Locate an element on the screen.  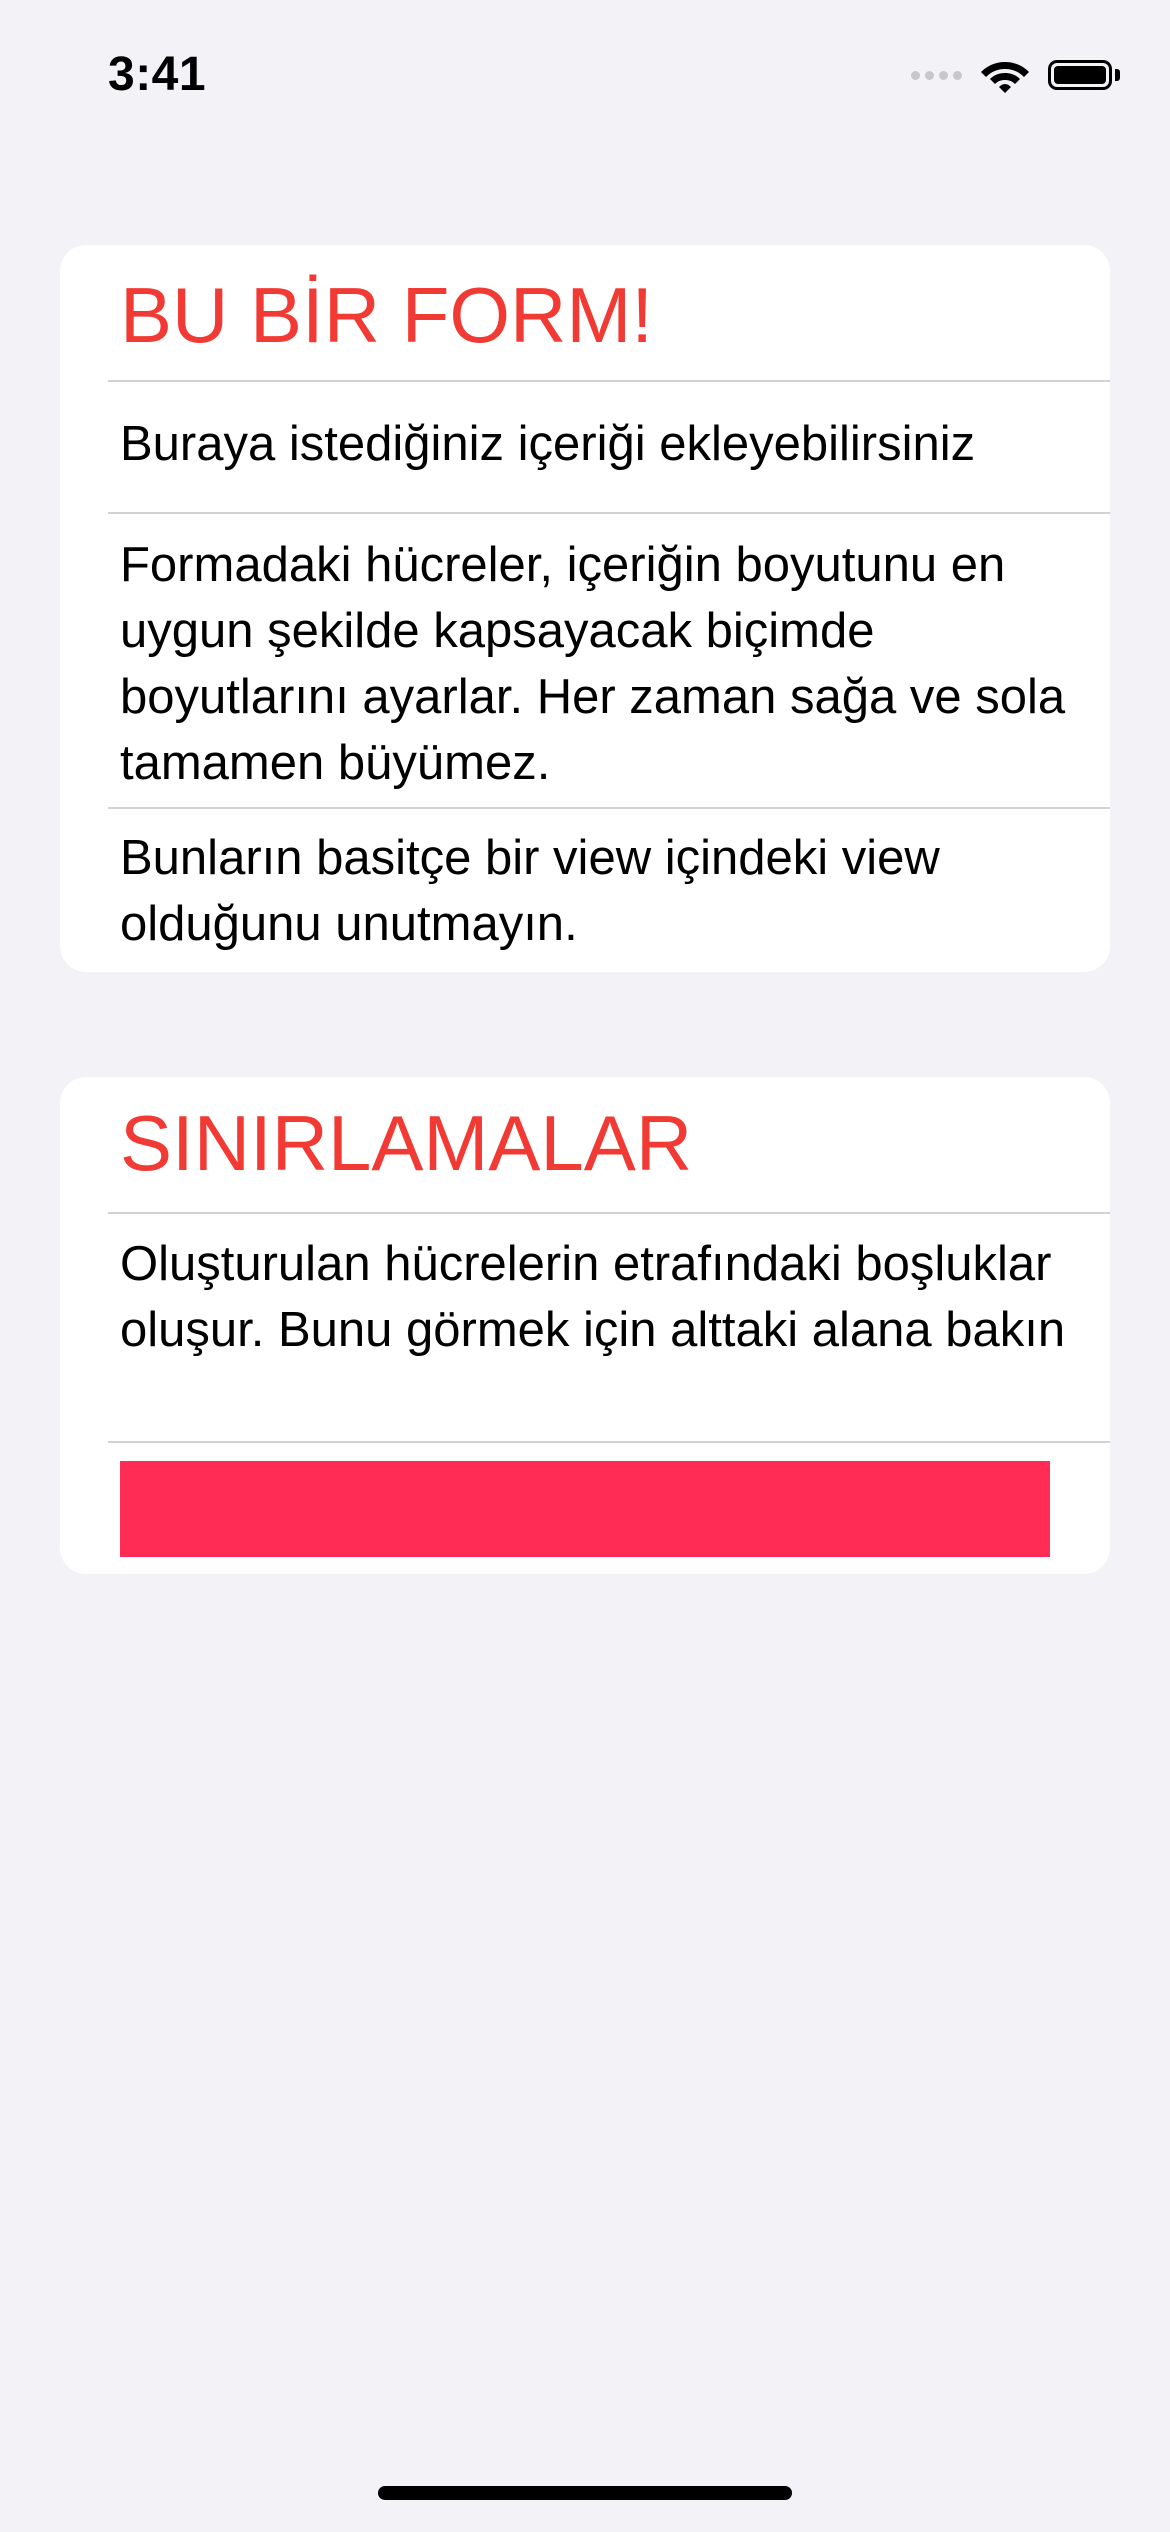
battery-icon is located at coordinates (1084, 75).